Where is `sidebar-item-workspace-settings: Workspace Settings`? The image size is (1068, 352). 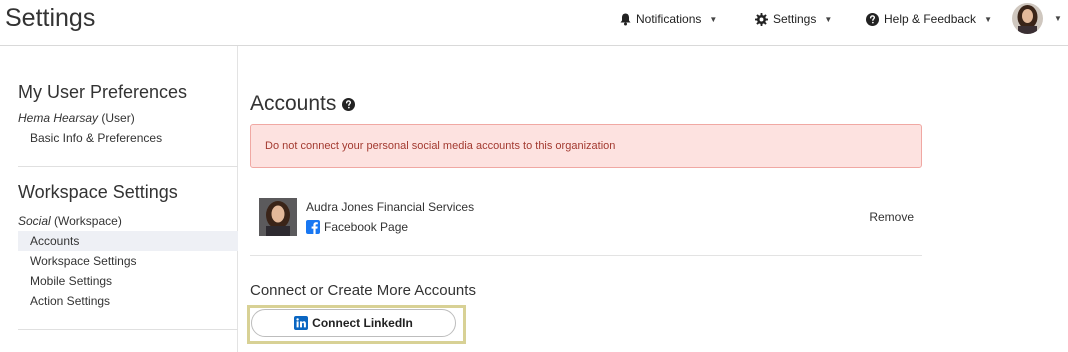 sidebar-item-workspace-settings: Workspace Settings is located at coordinates (128, 261).